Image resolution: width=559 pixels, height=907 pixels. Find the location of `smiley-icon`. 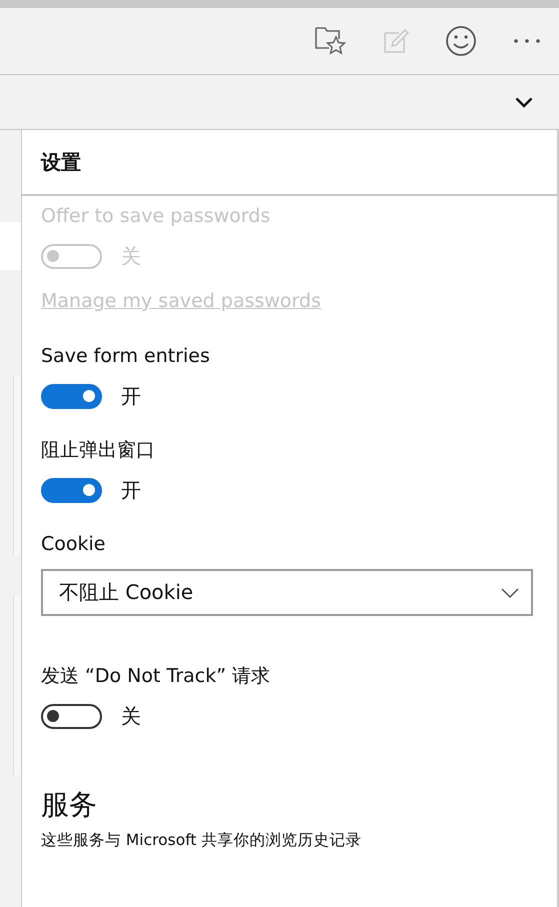

smiley-icon is located at coordinates (461, 41).